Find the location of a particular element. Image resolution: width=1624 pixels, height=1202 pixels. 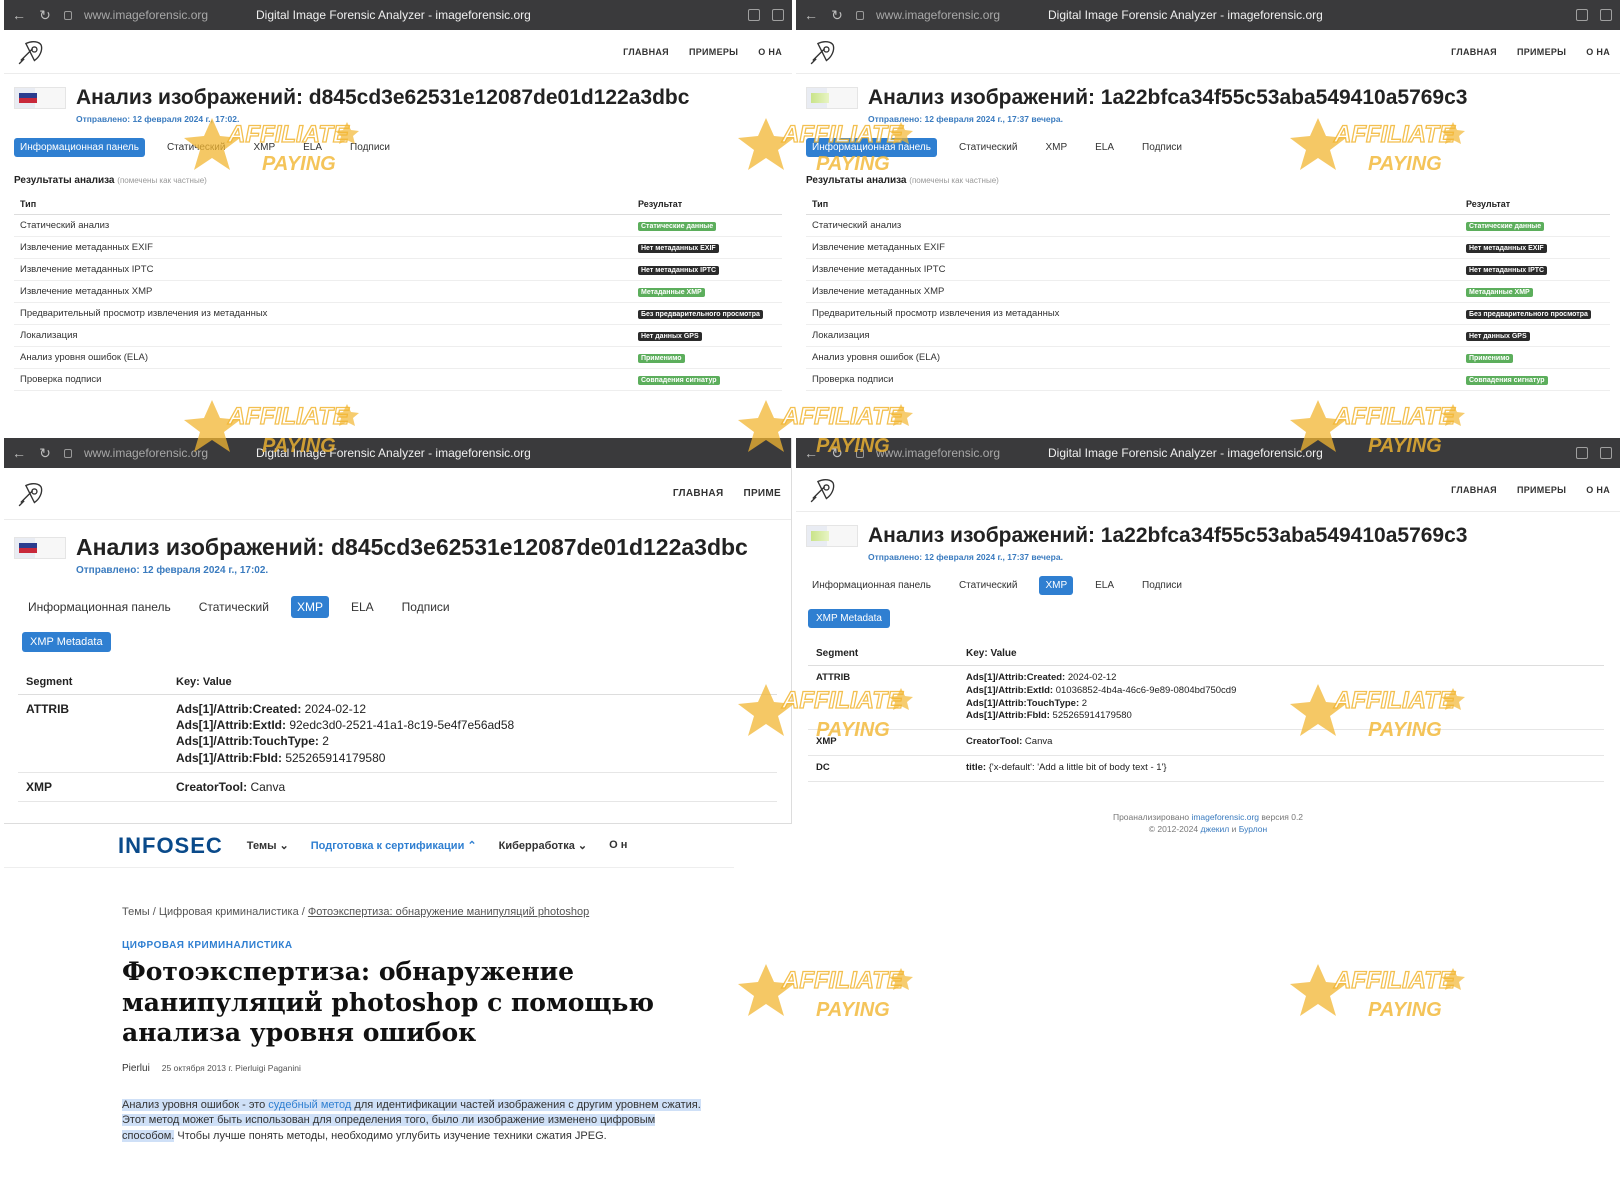

forensic-method-link: судебный метод is located at coordinates (309, 1105).